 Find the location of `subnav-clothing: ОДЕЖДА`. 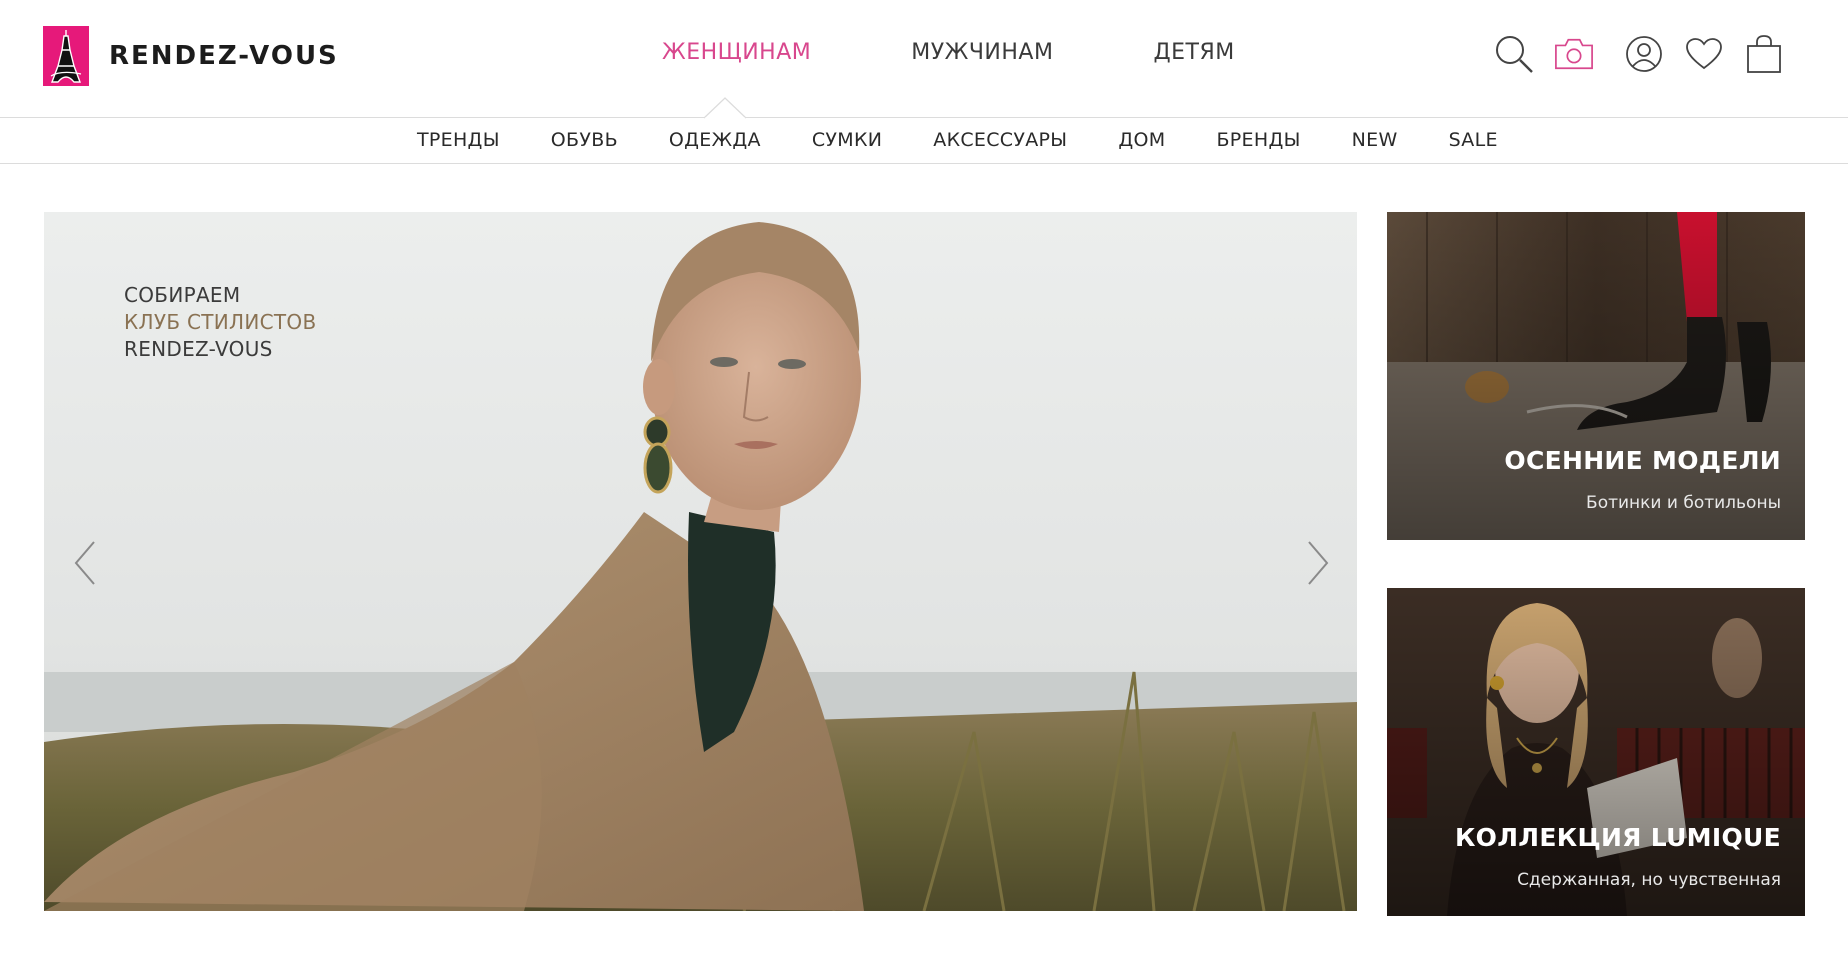

subnav-clothing: ОДЕЖДА is located at coordinates (715, 140).